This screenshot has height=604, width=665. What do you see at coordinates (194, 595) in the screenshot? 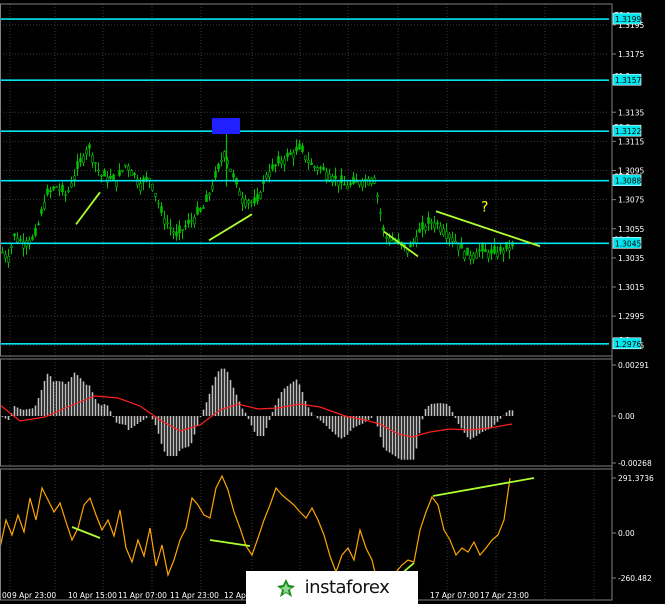
I see `time-axis-label: 11 Apr 23:00` at bounding box center [194, 595].